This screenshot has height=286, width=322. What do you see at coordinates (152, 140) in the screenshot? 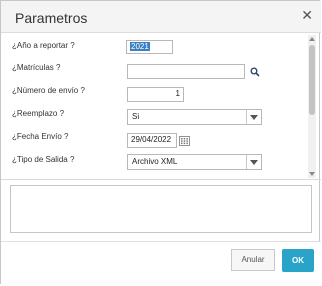
I see `send-date-input: 29/04/2022` at bounding box center [152, 140].